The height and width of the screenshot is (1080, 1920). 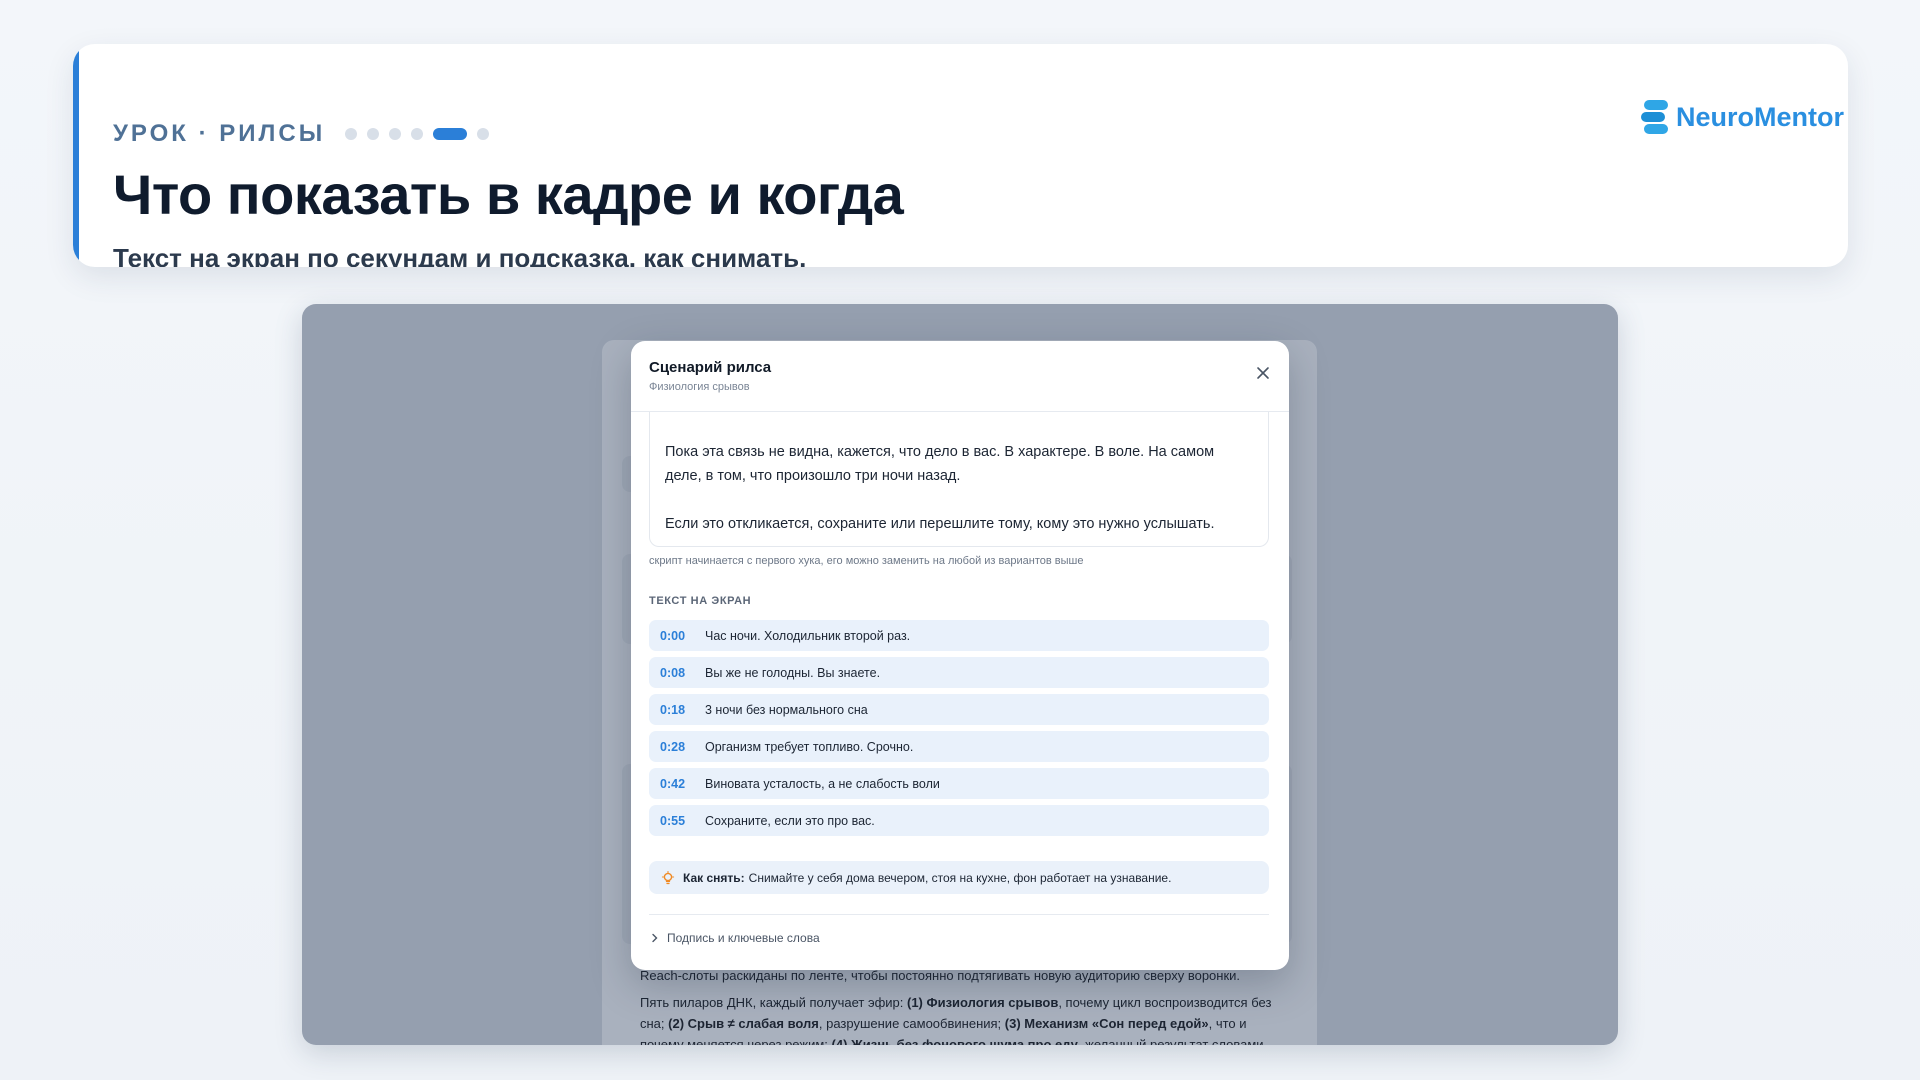 What do you see at coordinates (673, 709) in the screenshot?
I see `timestamp: 0:18` at bounding box center [673, 709].